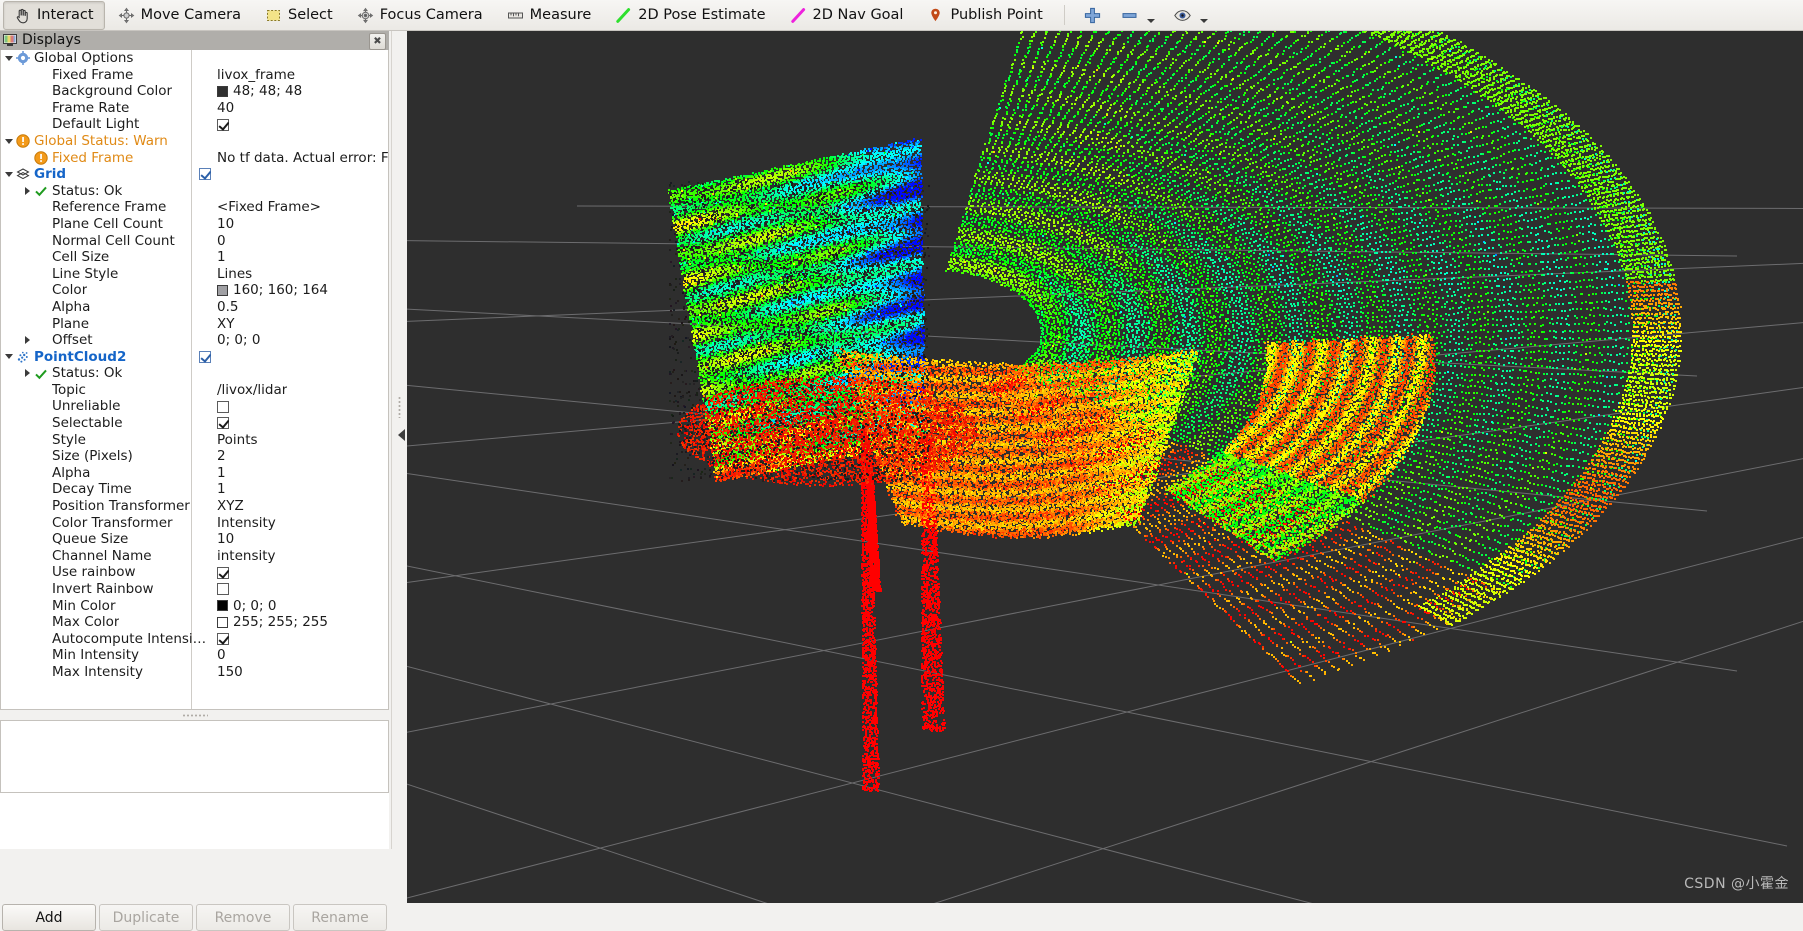 The width and height of the screenshot is (1803, 931). Describe the element at coordinates (1137, 15) in the screenshot. I see `remove-tool-button` at that location.